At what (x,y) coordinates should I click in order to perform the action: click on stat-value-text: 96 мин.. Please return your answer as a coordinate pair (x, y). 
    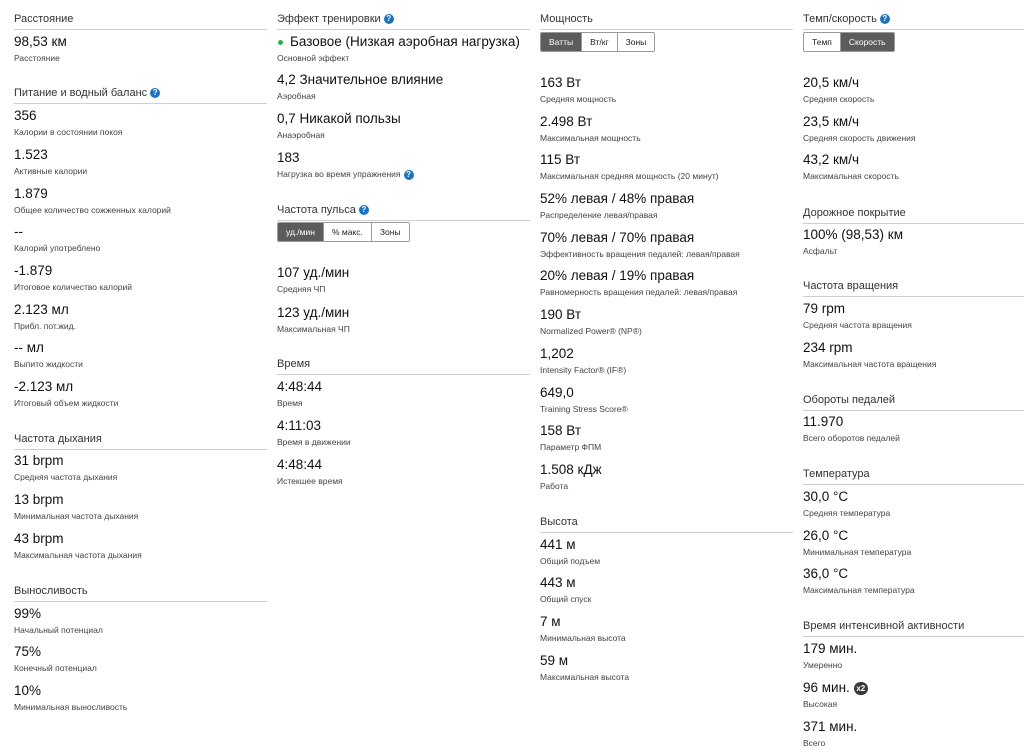
    Looking at the image, I should click on (826, 687).